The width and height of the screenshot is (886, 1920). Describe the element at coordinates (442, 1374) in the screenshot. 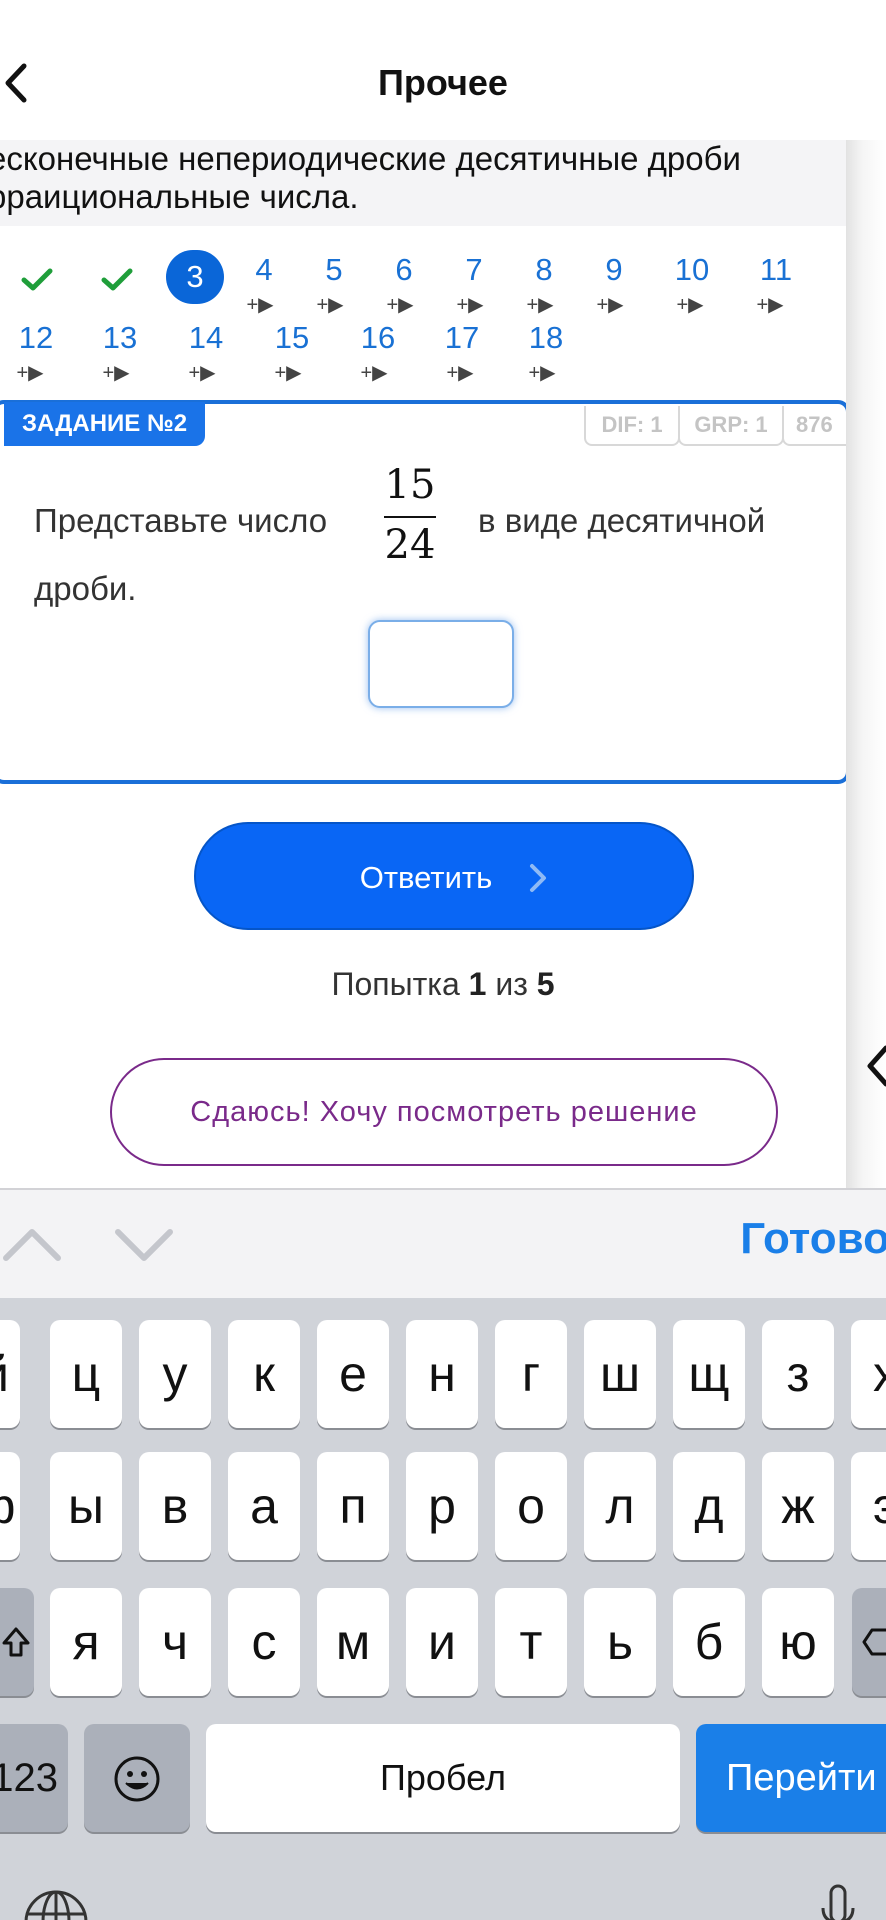

I see `key: н` at that location.